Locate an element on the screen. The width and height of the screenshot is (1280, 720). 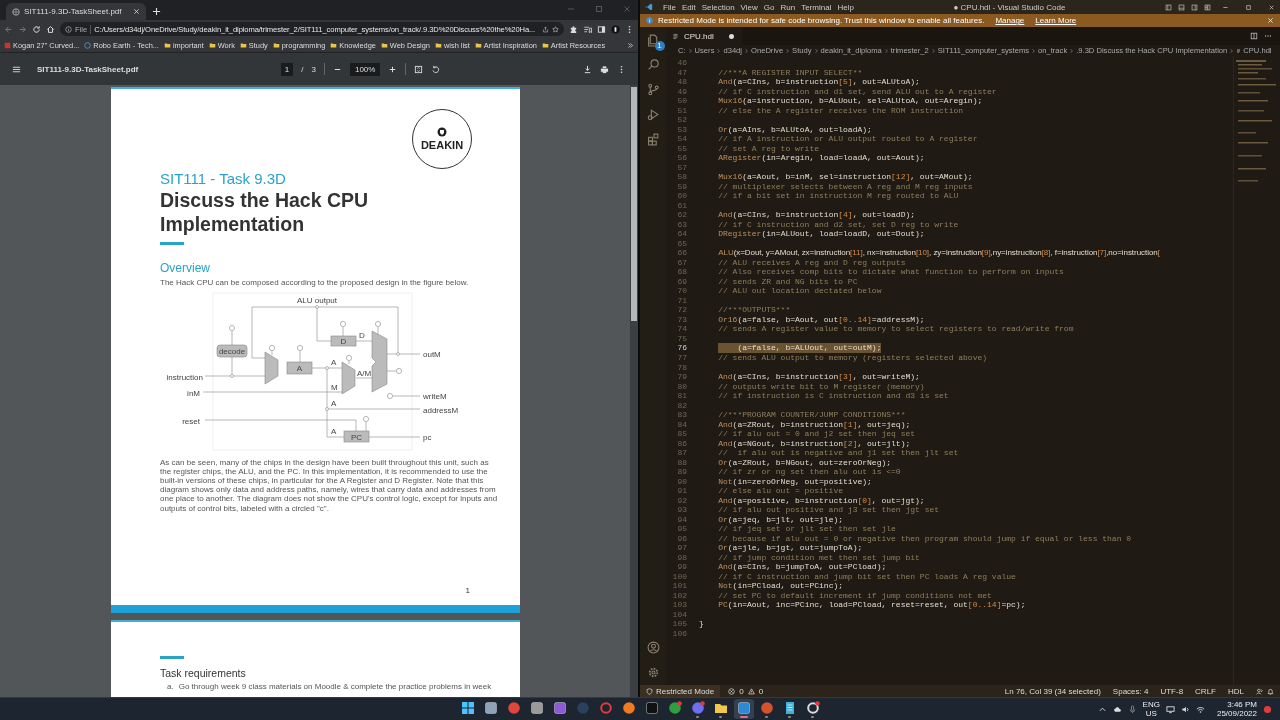
restricted-mode-status: Restricted Mode is located at coordinates (680, 691).